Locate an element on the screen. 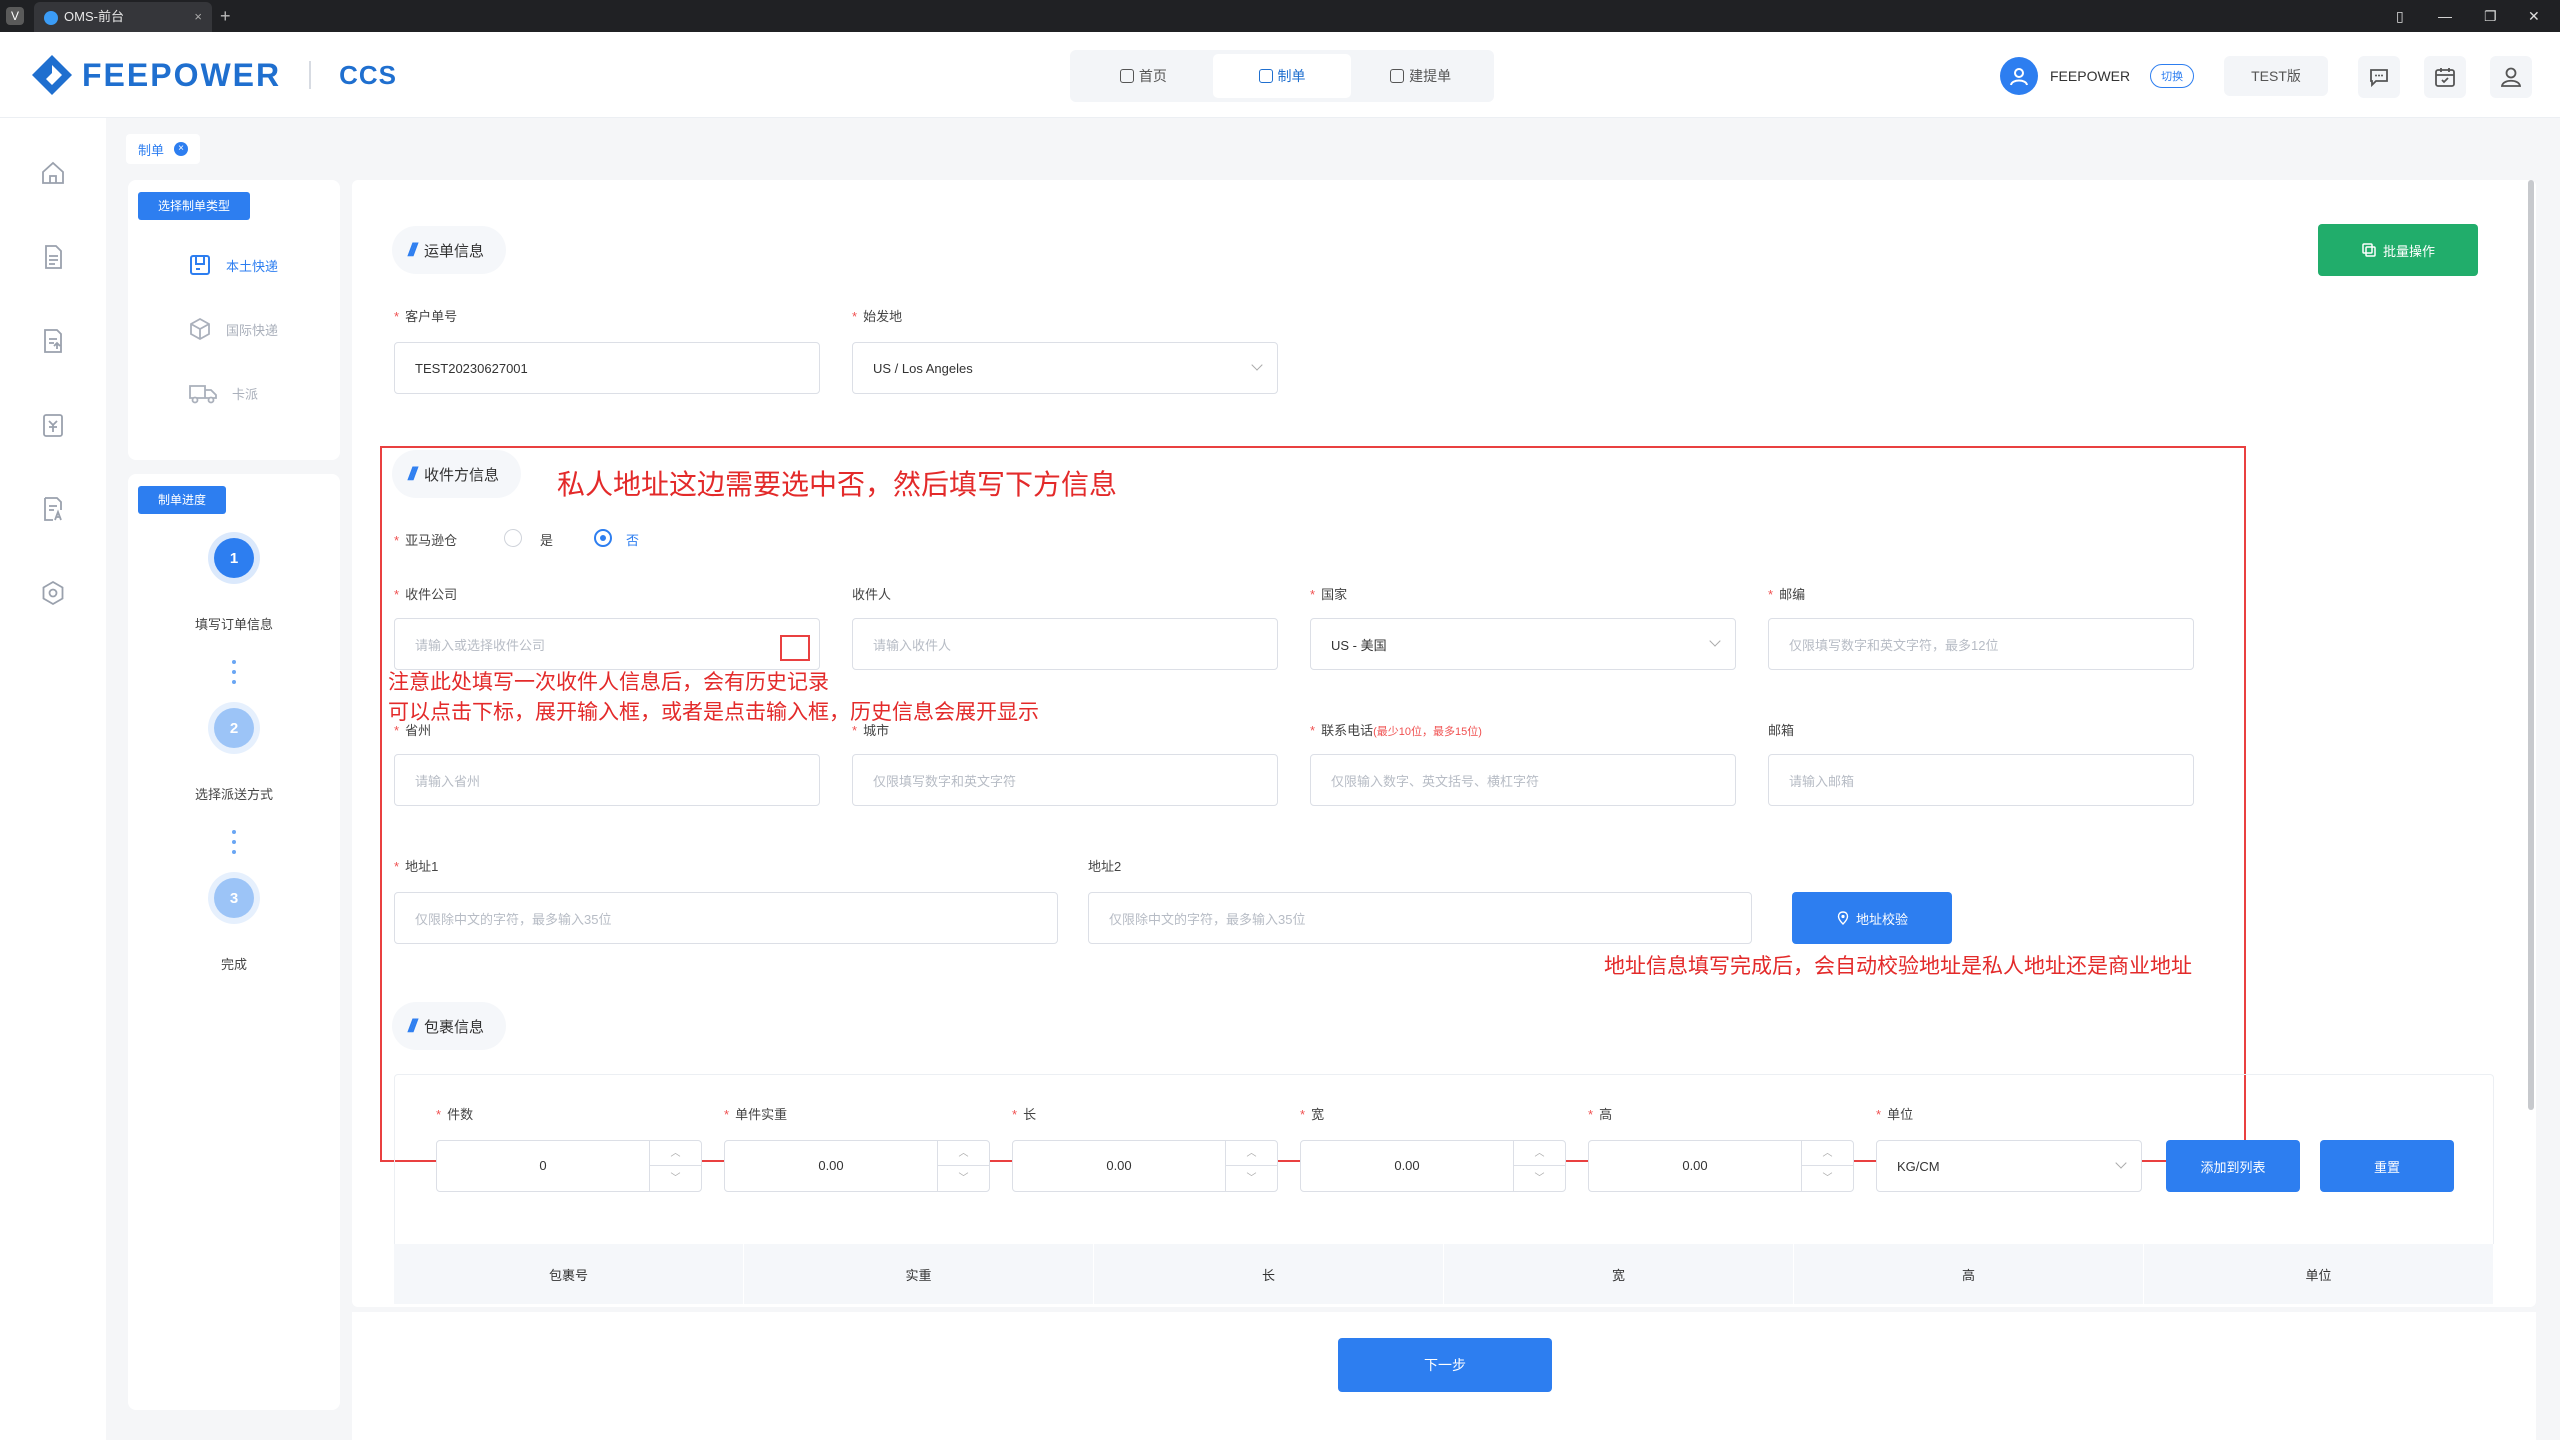 The height and width of the screenshot is (1440, 2560). message-icon is located at coordinates (2379, 77).